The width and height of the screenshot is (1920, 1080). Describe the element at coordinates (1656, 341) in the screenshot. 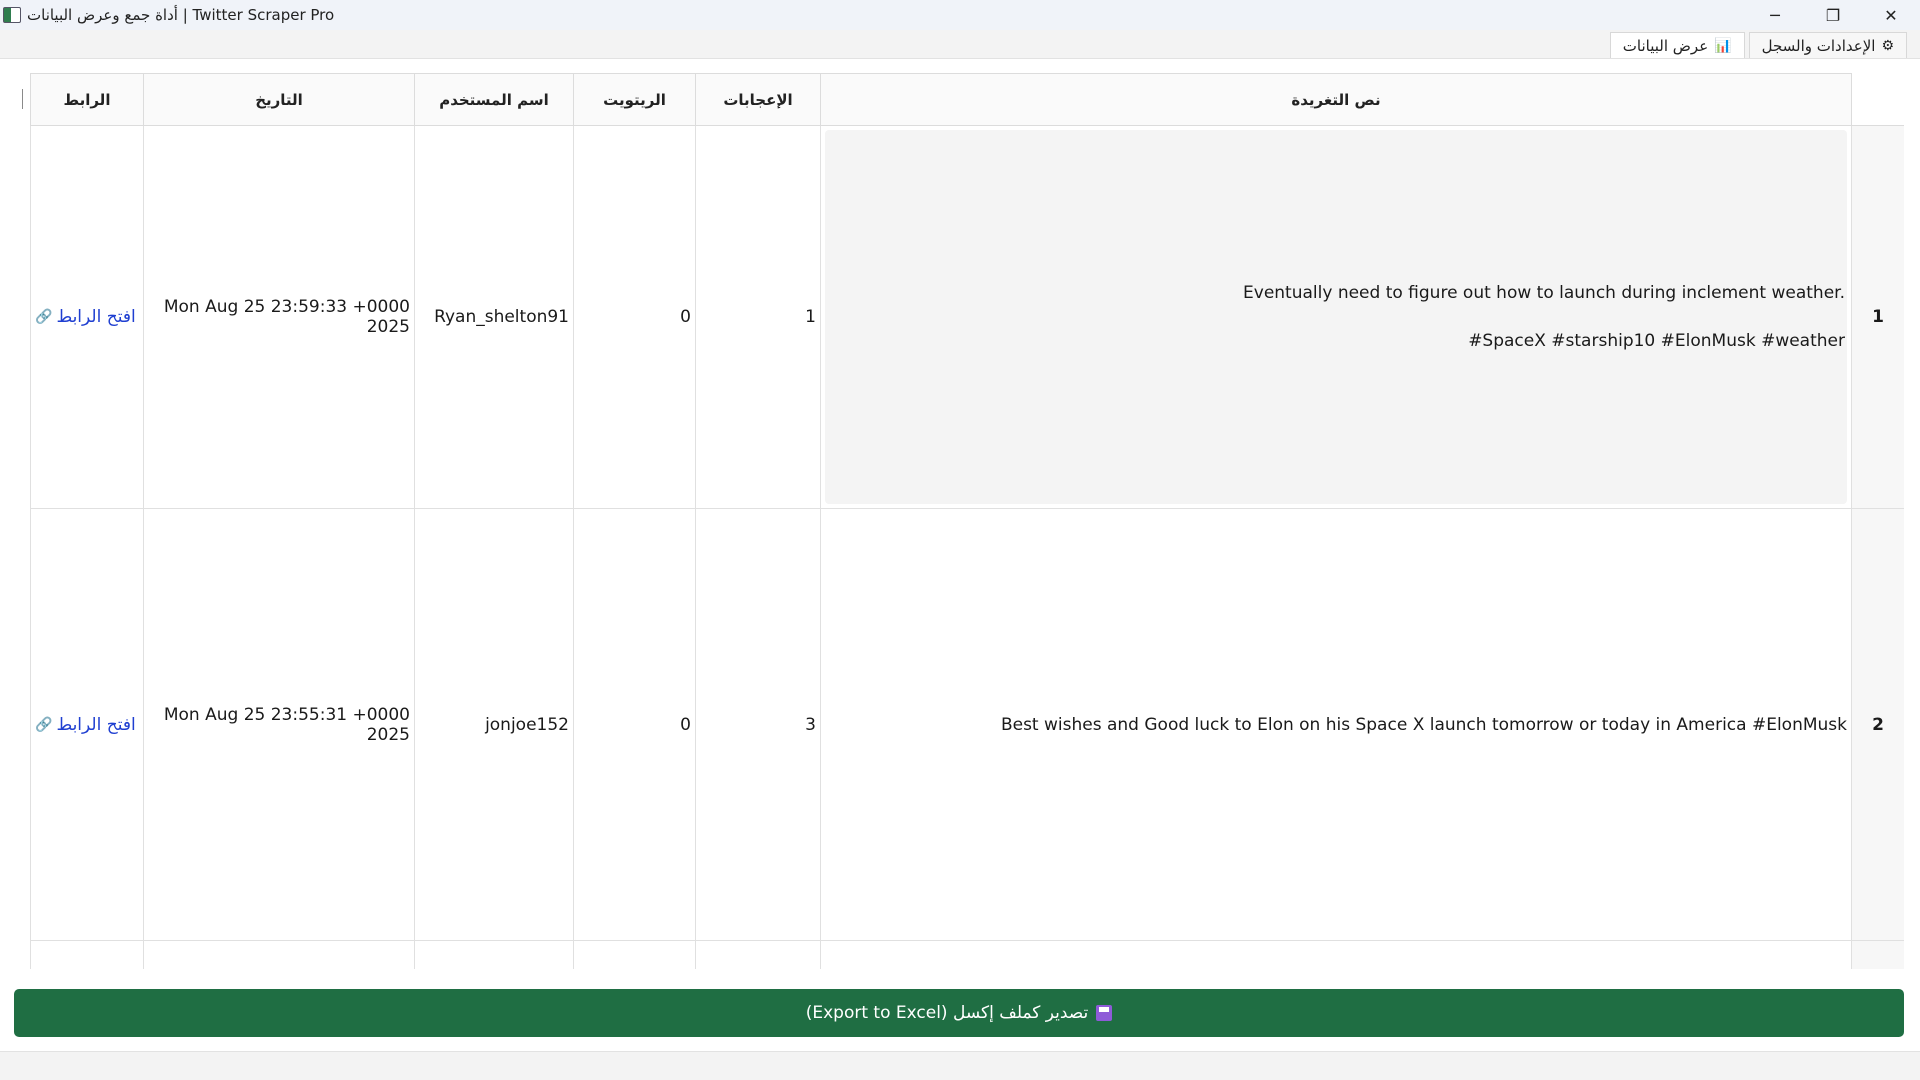

I see `tweet-hashtags-line: #SpaceX #starship10 #ElonMusk #weather` at that location.